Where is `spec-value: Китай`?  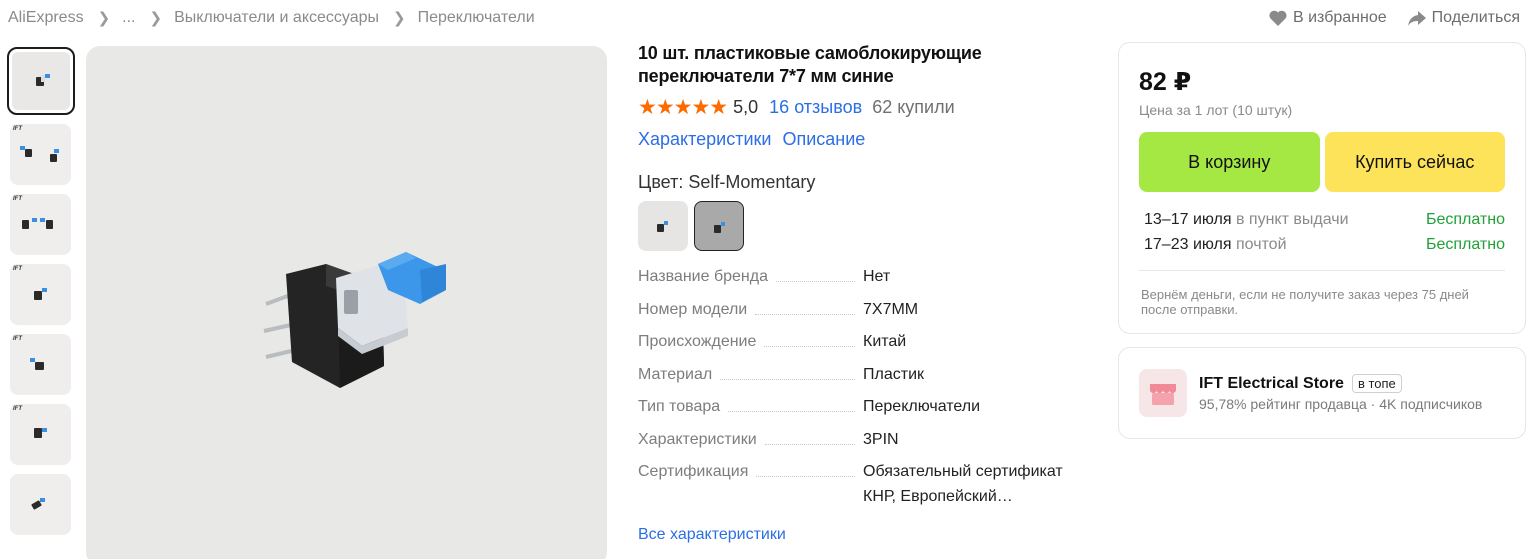
spec-value: Китай is located at coordinates (885, 341).